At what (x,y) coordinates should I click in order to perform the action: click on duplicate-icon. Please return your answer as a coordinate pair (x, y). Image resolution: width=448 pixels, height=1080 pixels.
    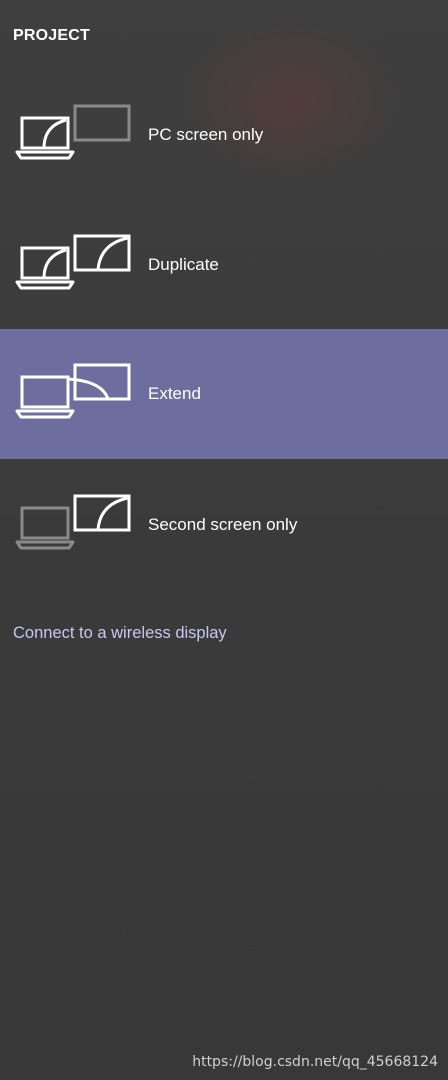
    Looking at the image, I should click on (73, 262).